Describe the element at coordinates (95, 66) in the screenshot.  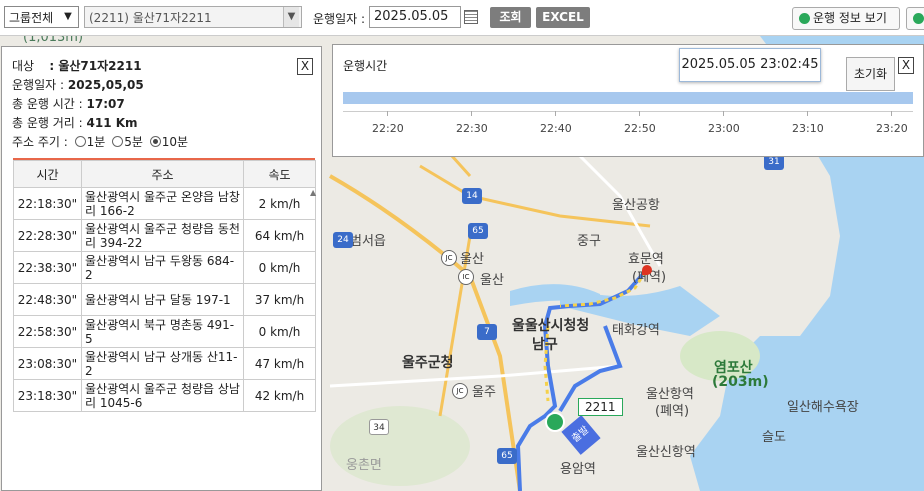
I see `target-value: : 울산71자2211` at that location.